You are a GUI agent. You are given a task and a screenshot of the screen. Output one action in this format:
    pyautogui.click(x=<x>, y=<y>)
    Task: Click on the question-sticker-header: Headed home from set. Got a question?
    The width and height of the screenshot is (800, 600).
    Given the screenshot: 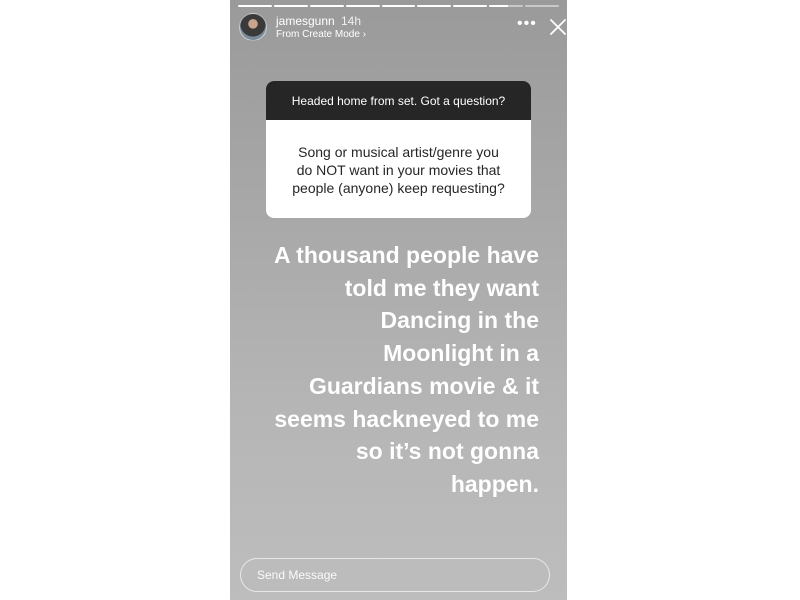 What is the action you would take?
    pyautogui.click(x=398, y=100)
    